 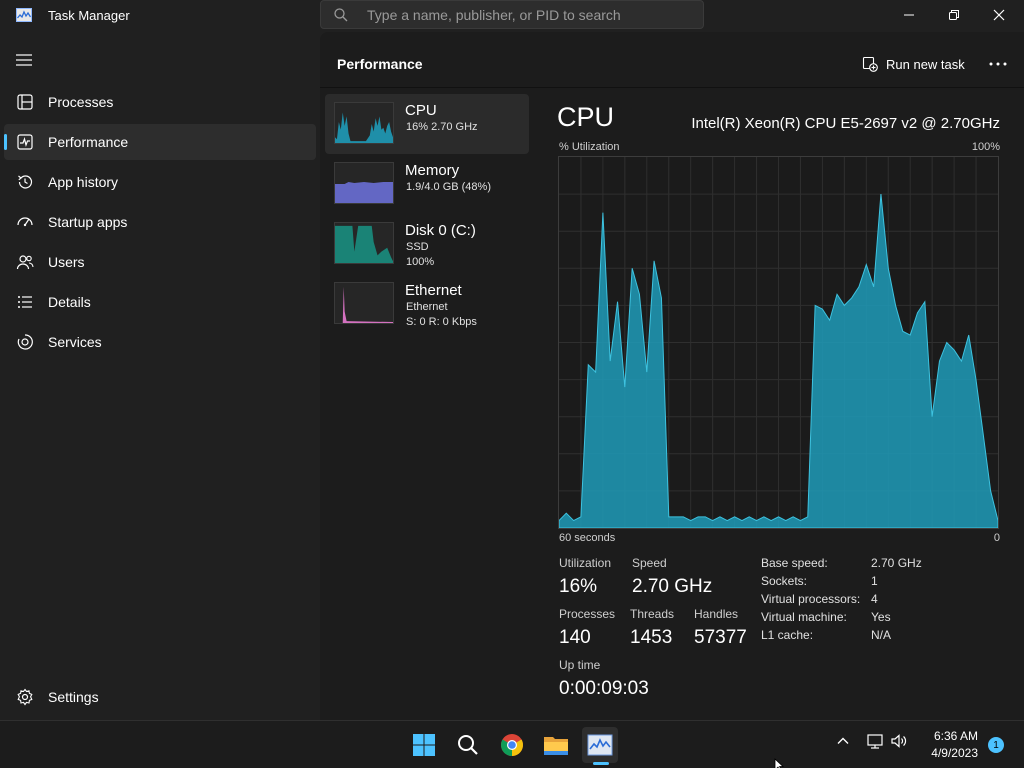 I want to click on search-input, so click(x=527, y=15).